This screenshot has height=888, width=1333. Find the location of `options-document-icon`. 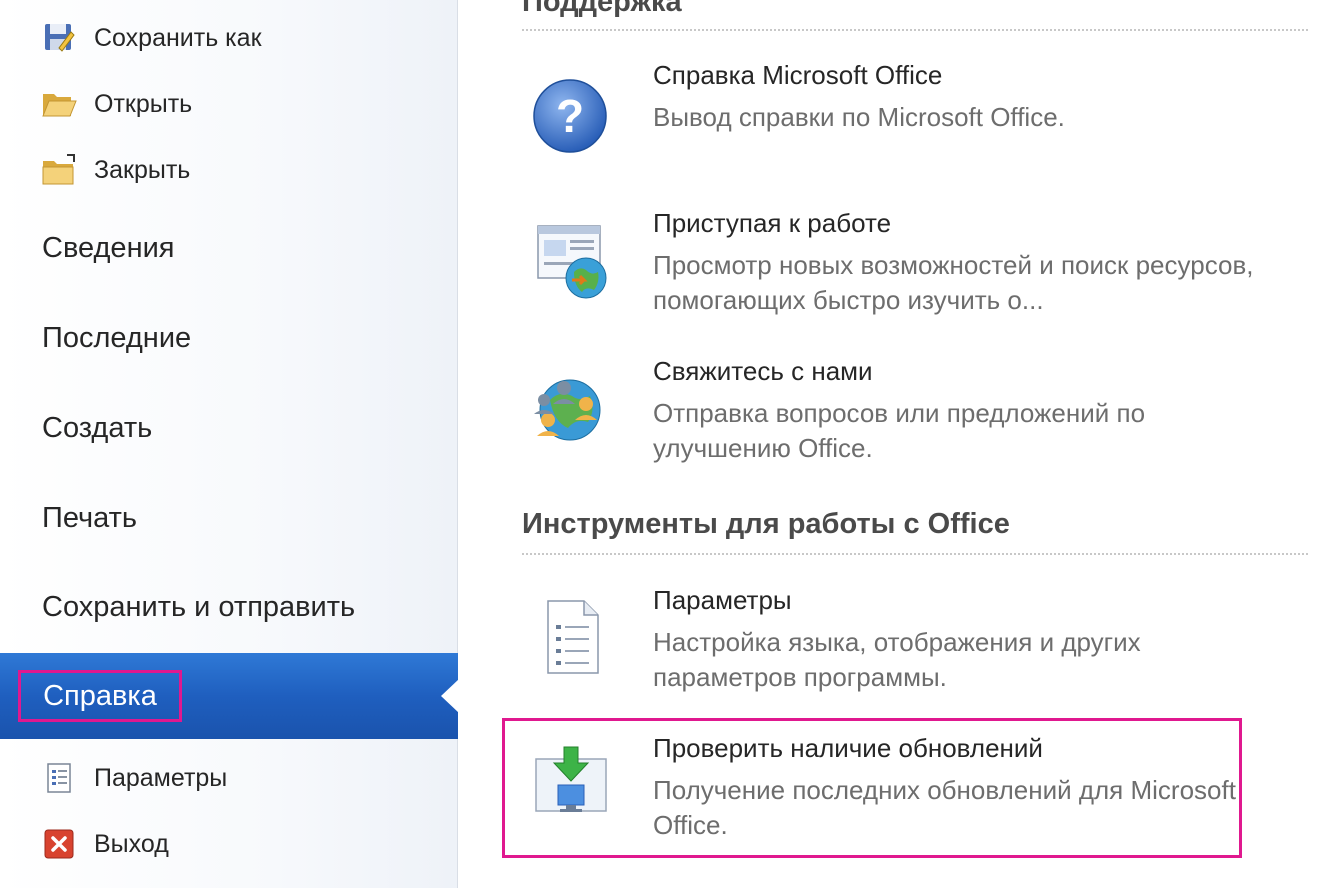

options-document-icon is located at coordinates (573, 642).